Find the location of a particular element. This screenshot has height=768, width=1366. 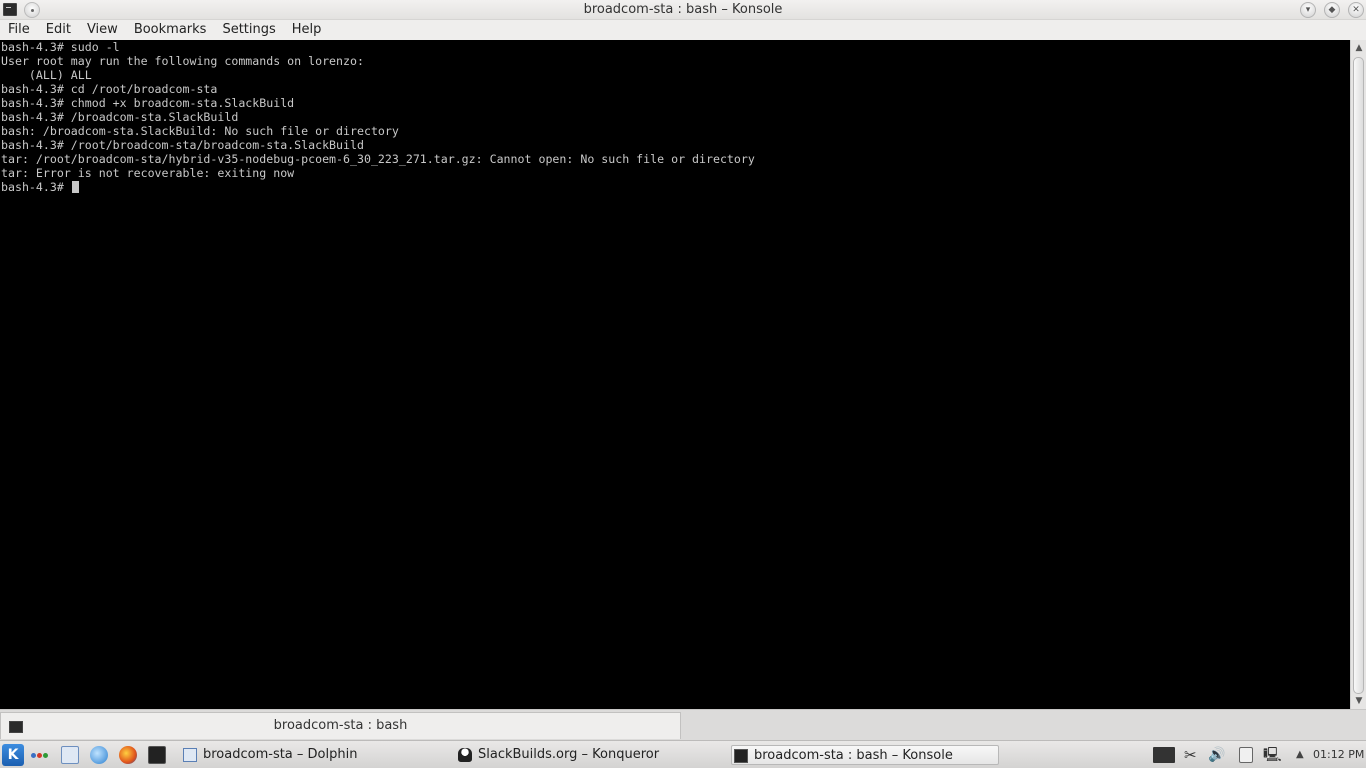

menu-file: File is located at coordinates (19, 30).